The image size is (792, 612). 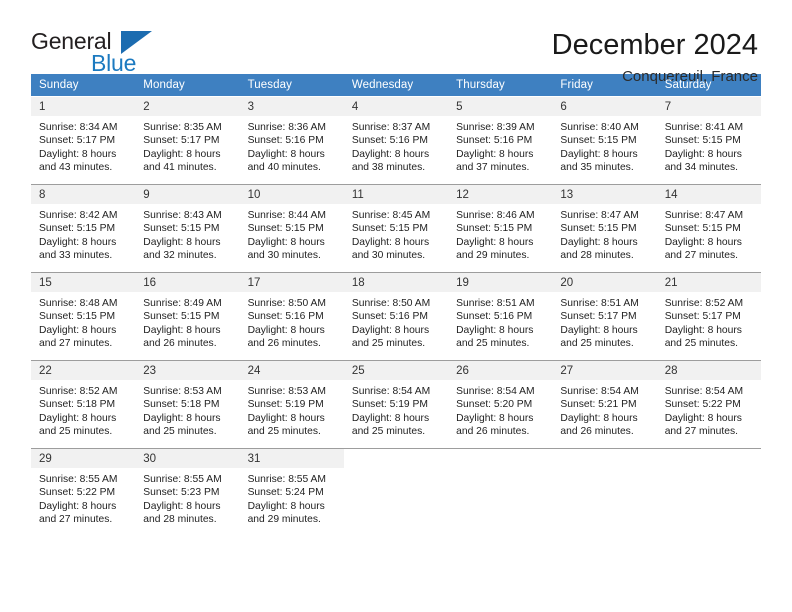 I want to click on day-daylight-text: and 37 minutes., so click(x=493, y=168).